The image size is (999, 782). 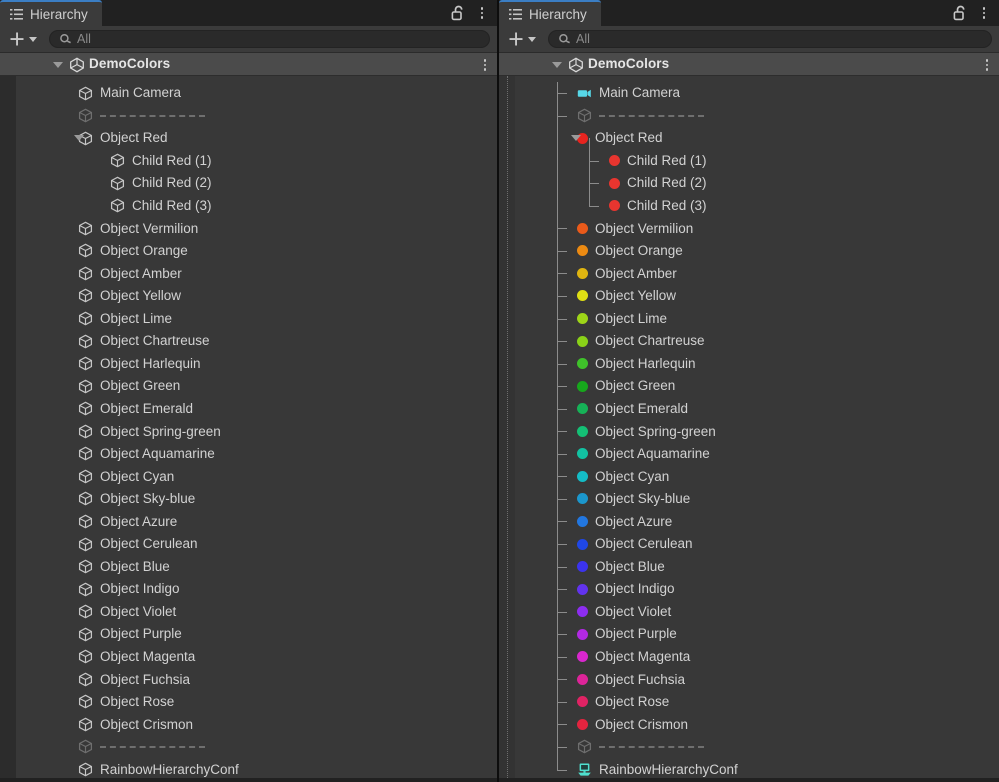 What do you see at coordinates (248, 780) in the screenshot?
I see `panel-bottom-edge` at bounding box center [248, 780].